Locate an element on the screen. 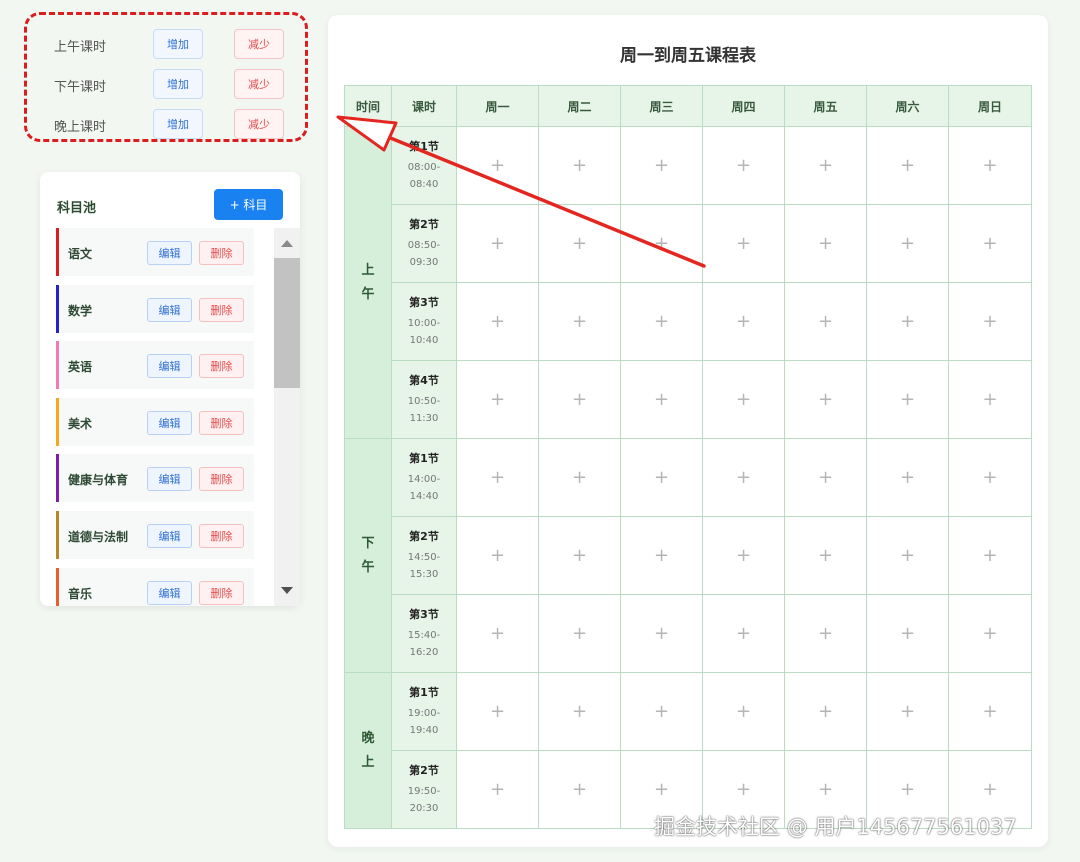 This screenshot has width=1080, height=862. add-morning-period-button: 增加 is located at coordinates (178, 44).